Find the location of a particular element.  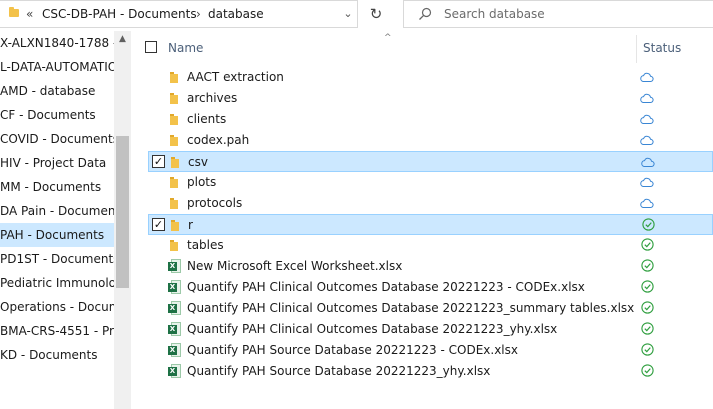

file-name: protocols is located at coordinates (214, 203).